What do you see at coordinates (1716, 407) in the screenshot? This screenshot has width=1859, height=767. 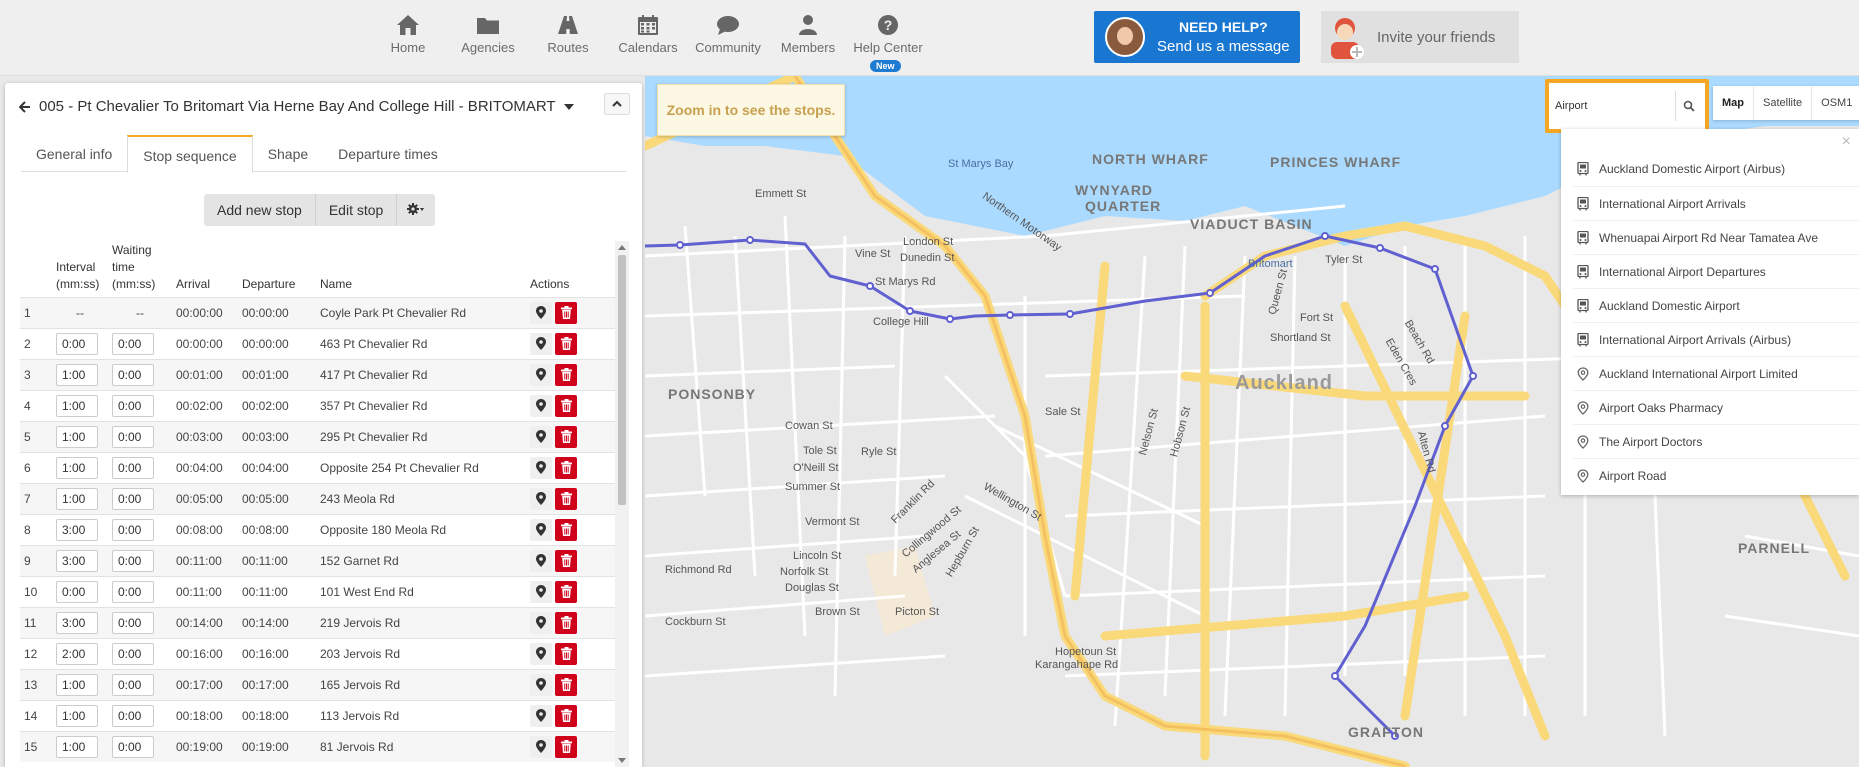 I see `search-result-item: Airport Oaks Pharmacy` at bounding box center [1716, 407].